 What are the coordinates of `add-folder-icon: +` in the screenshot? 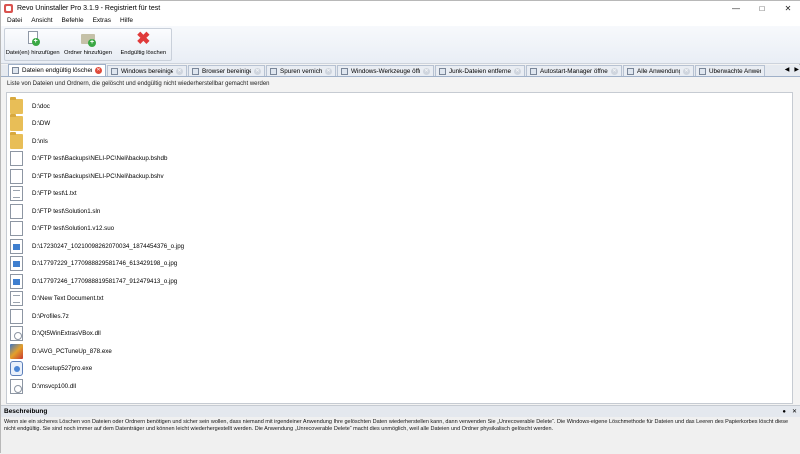 It's located at (88, 39).